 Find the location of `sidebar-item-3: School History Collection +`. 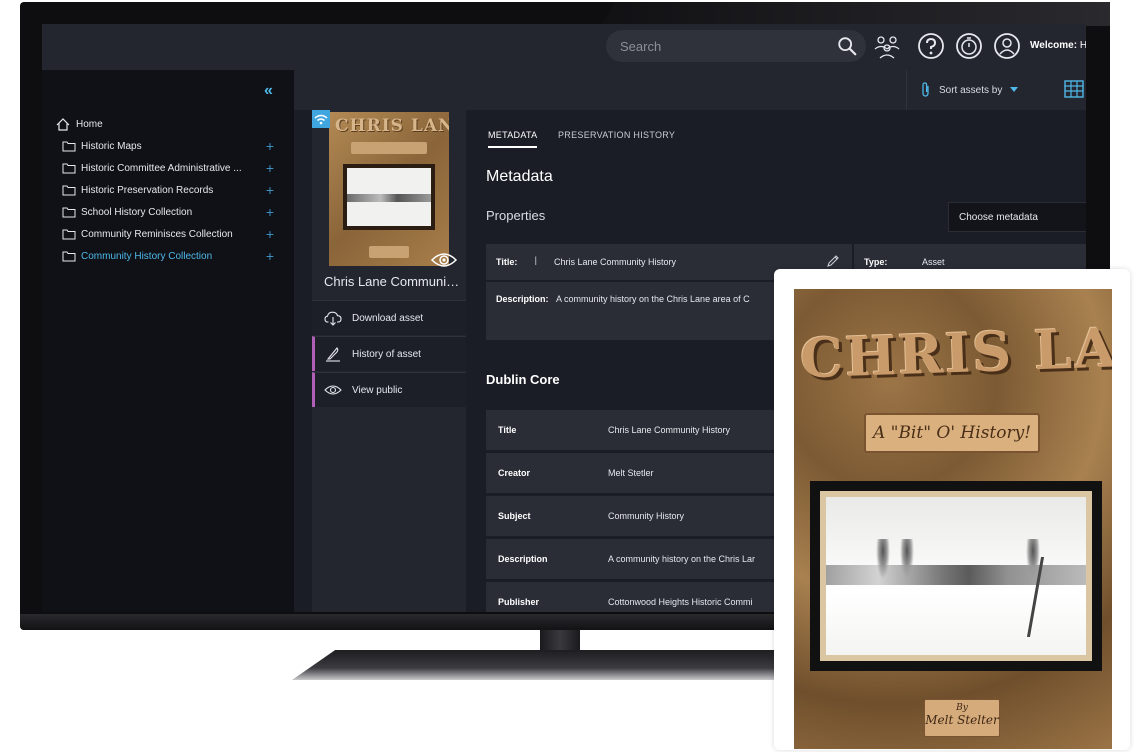

sidebar-item-3: School History Collection + is located at coordinates (168, 212).